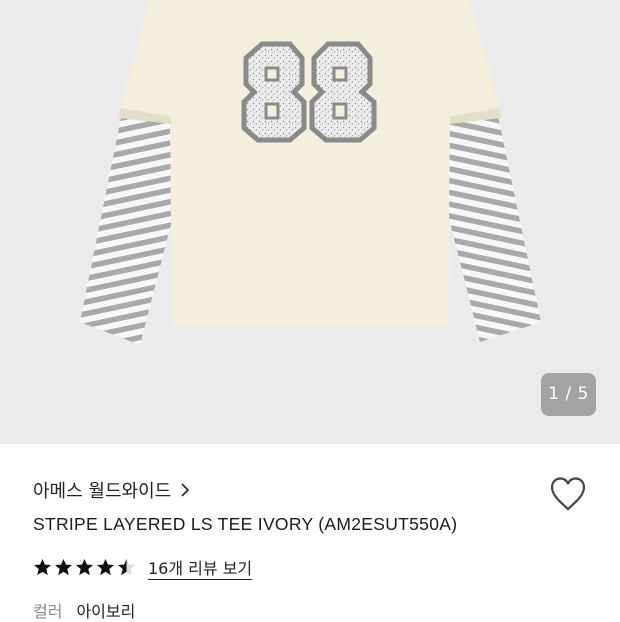 The image size is (620, 622). I want to click on reviews-link: 16개 리뷰 보기, so click(200, 567).